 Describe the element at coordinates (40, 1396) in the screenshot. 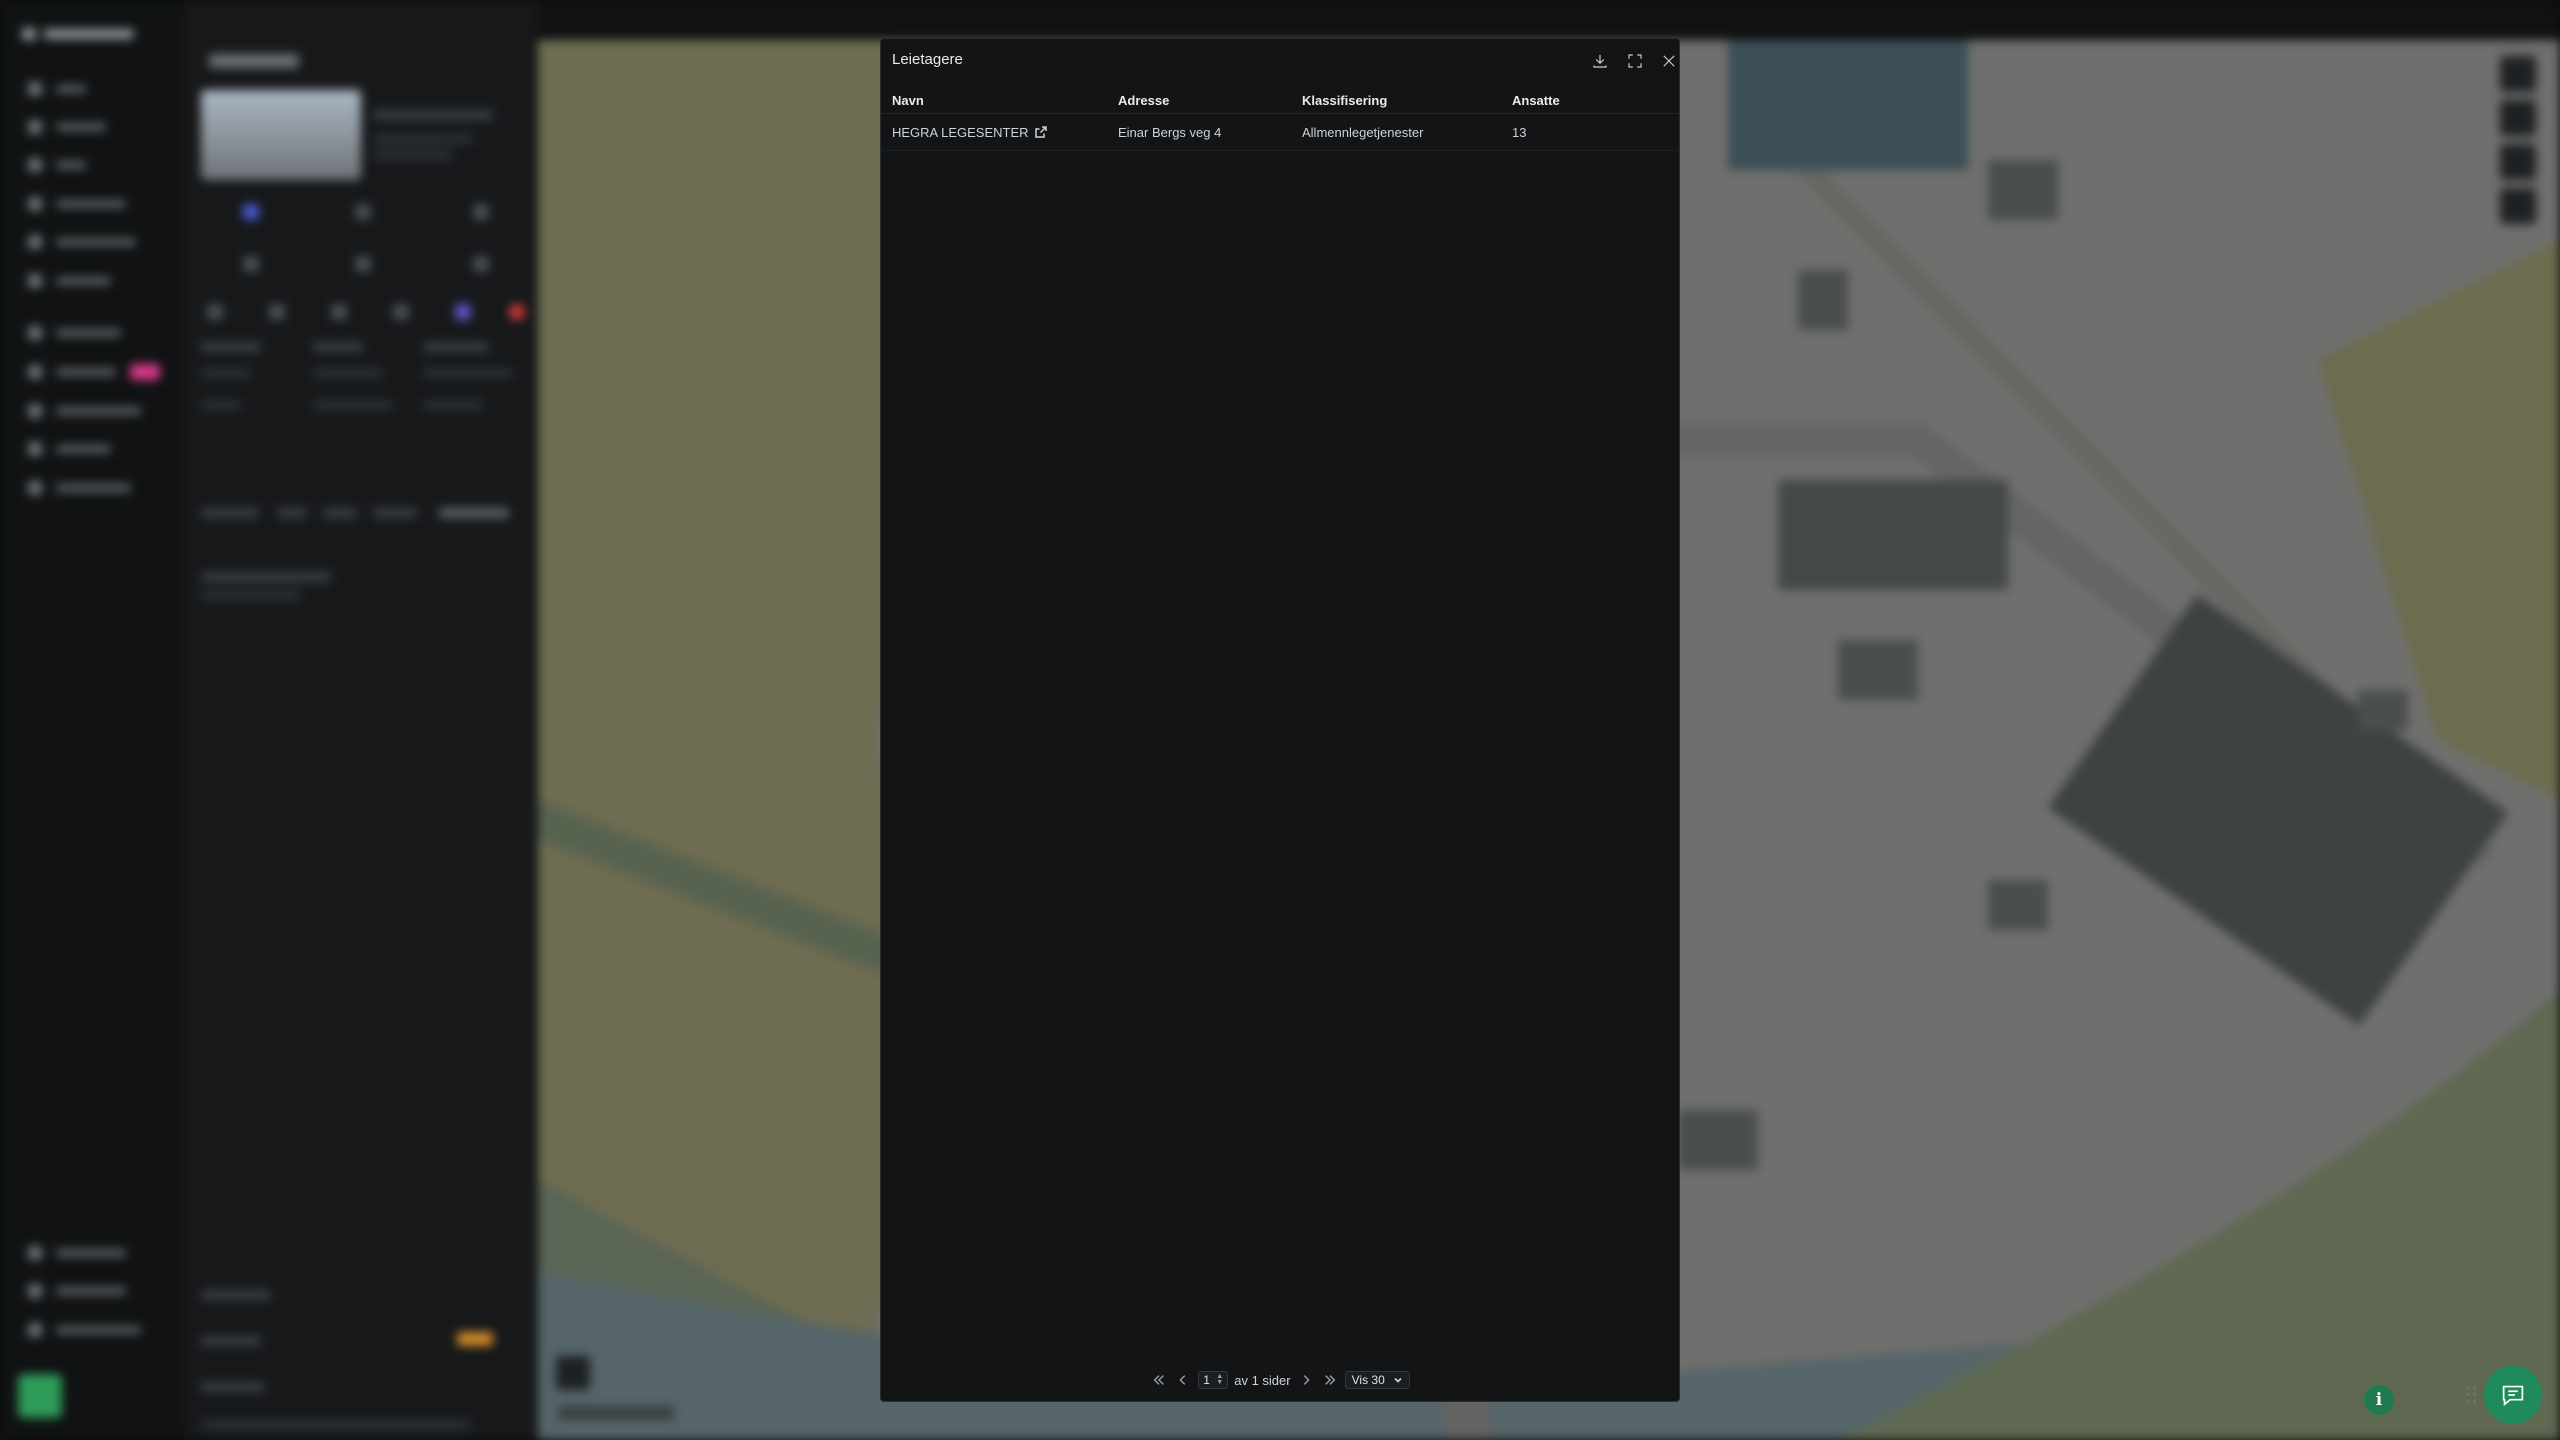

I see `user-avatar` at that location.